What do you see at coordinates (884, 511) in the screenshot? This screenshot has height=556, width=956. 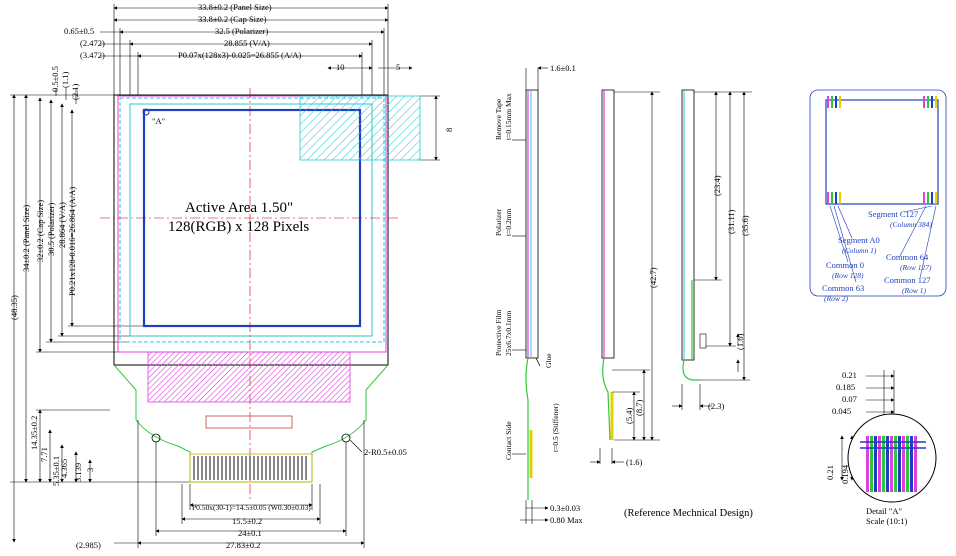 I see `detail-title: Detail "A"` at bounding box center [884, 511].